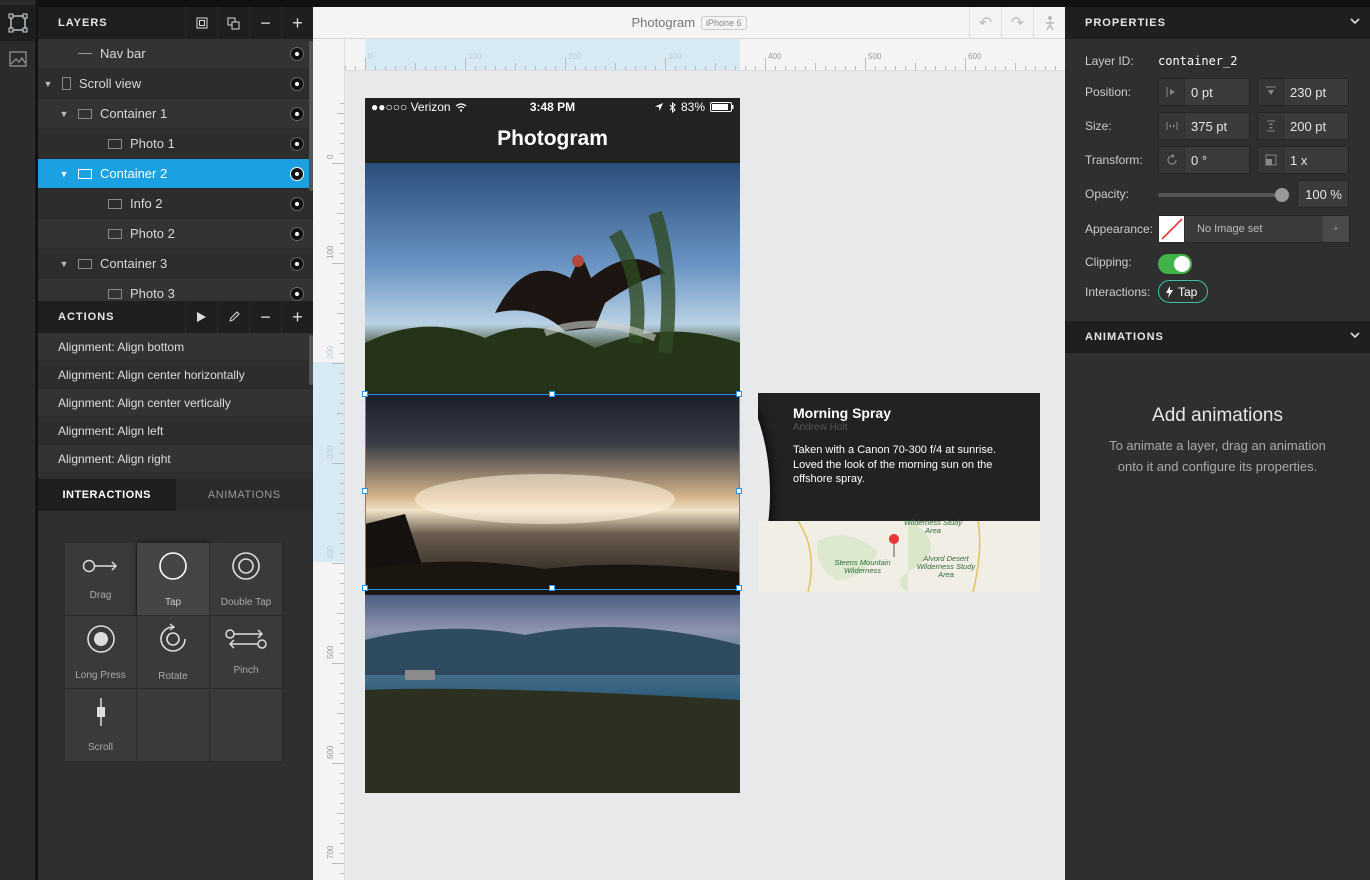  Describe the element at coordinates (1017, 23) in the screenshot. I see `redo-button: ↷` at that location.